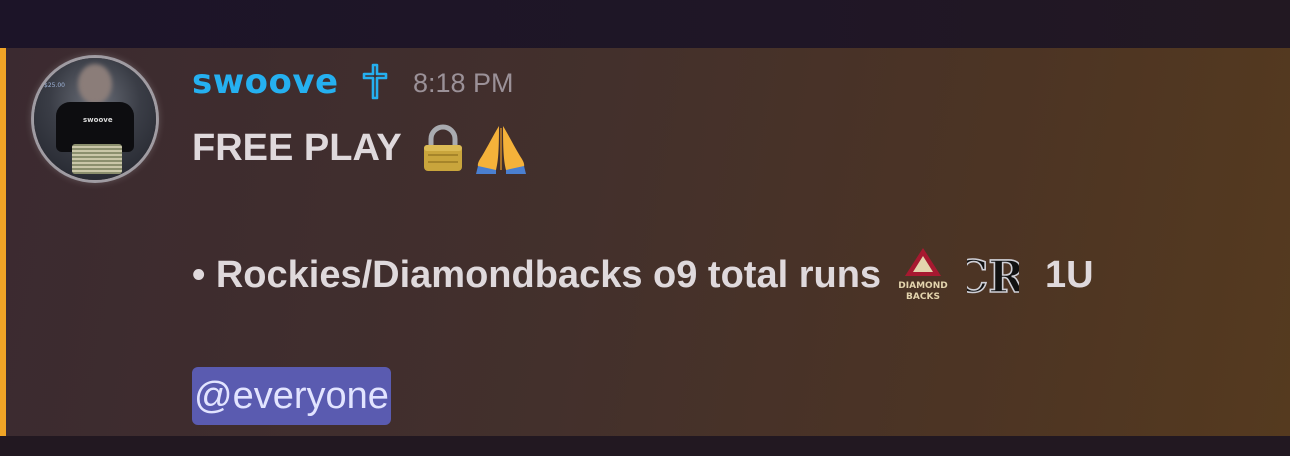 The height and width of the screenshot is (456, 1290). Describe the element at coordinates (923, 275) in the screenshot. I see `diamondbacks-logo-icon: DIAMOND BACKS` at that location.